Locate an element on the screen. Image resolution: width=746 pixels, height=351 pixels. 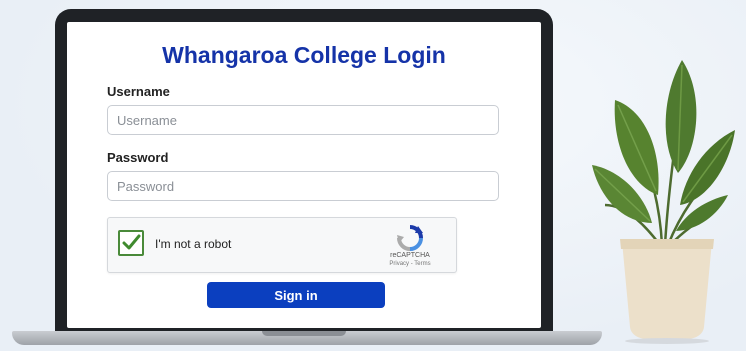
sign-in-button: Sign in is located at coordinates (296, 295).